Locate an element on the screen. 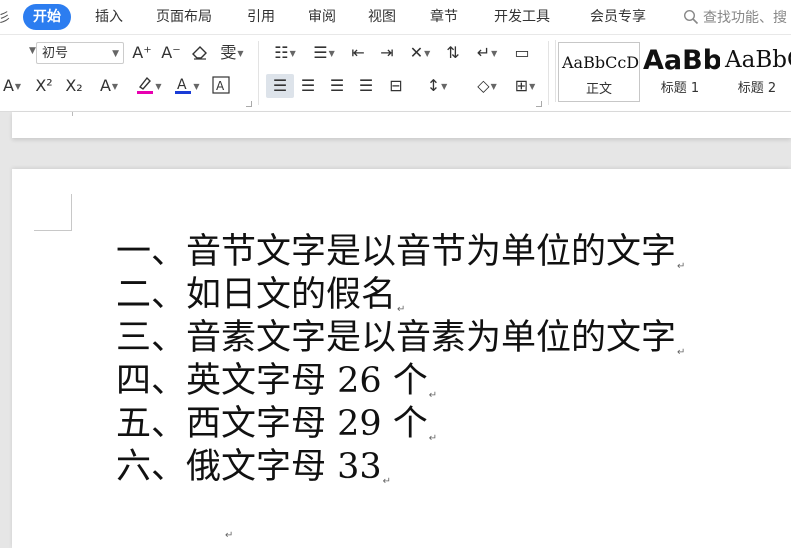 This screenshot has width=791, height=548. styles-gallery: AaBbCcDd 正文 AaBb 标题 1 AaBbC 标题 2 is located at coordinates (673, 71).